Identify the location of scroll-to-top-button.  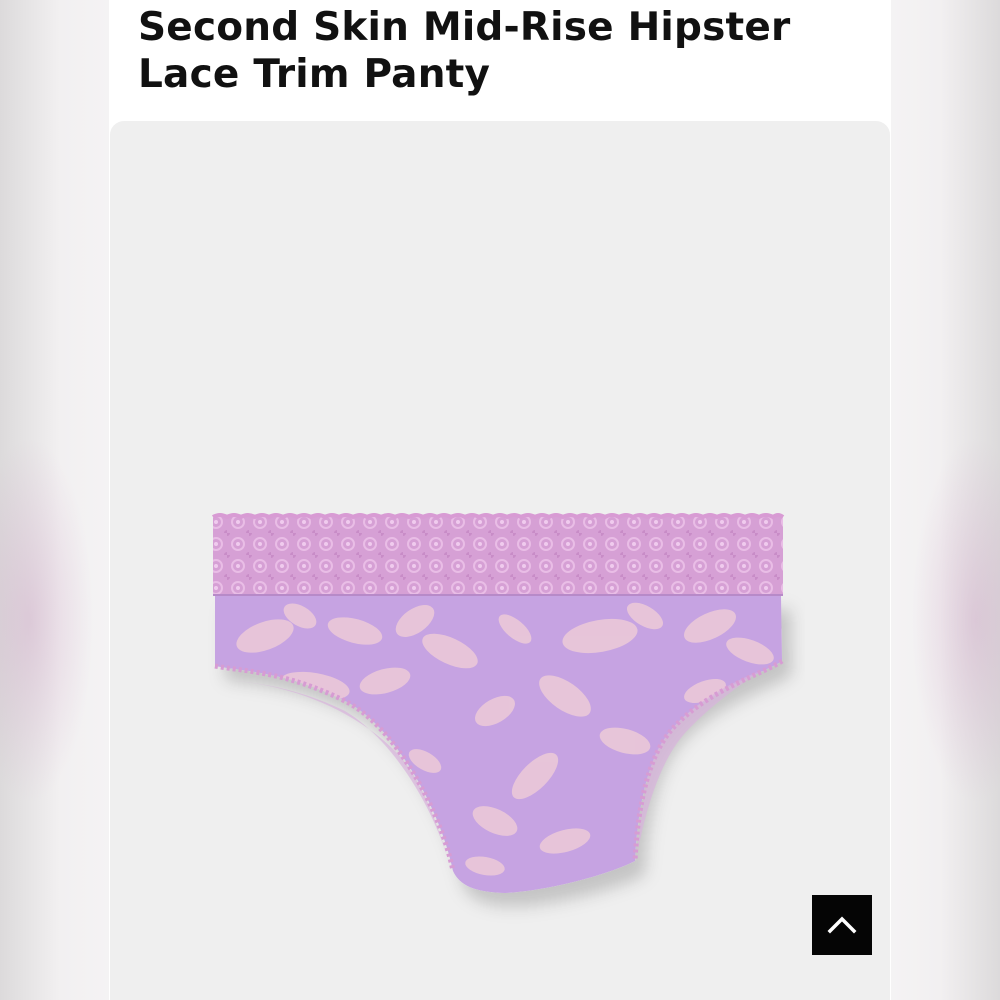
(842, 925).